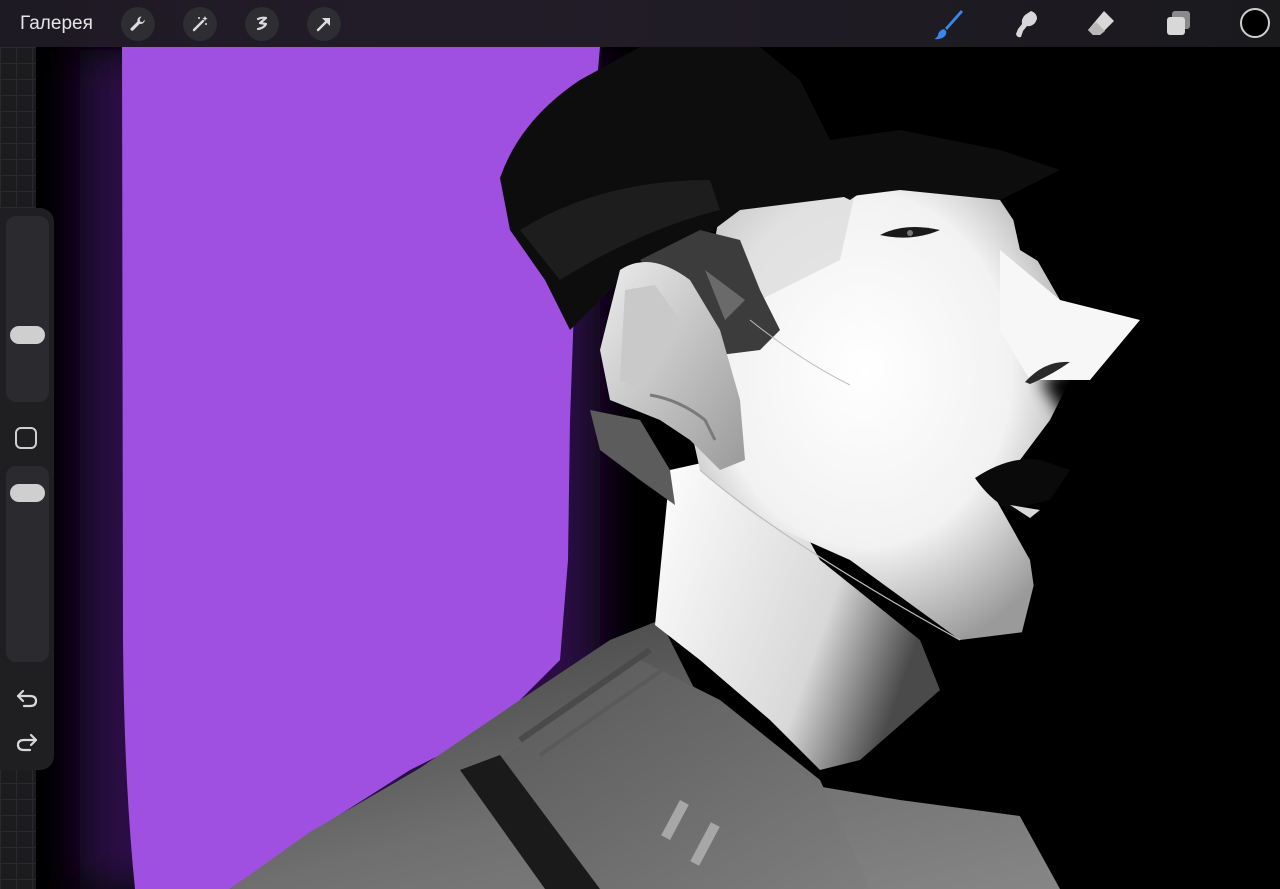  What do you see at coordinates (1026, 24) in the screenshot?
I see `smudge-icon` at bounding box center [1026, 24].